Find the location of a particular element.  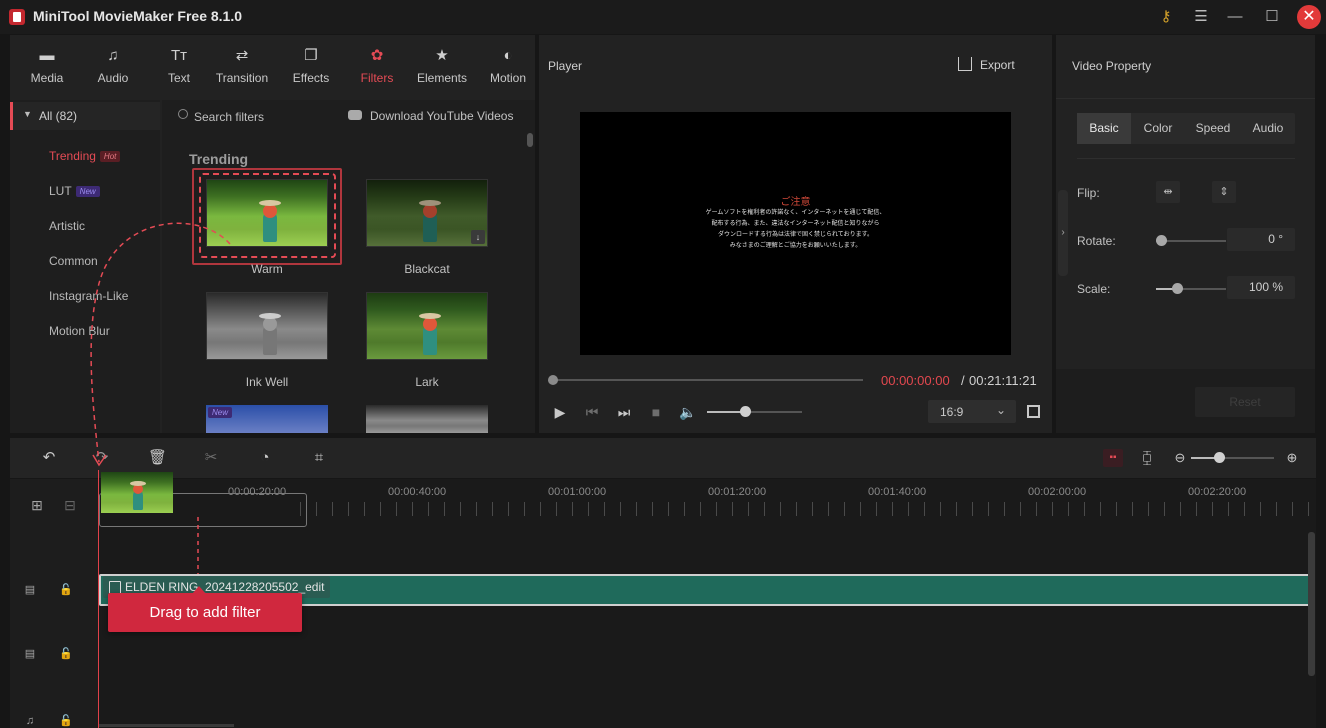

timeline-vertical-scrollbar is located at coordinates (1311, 604).